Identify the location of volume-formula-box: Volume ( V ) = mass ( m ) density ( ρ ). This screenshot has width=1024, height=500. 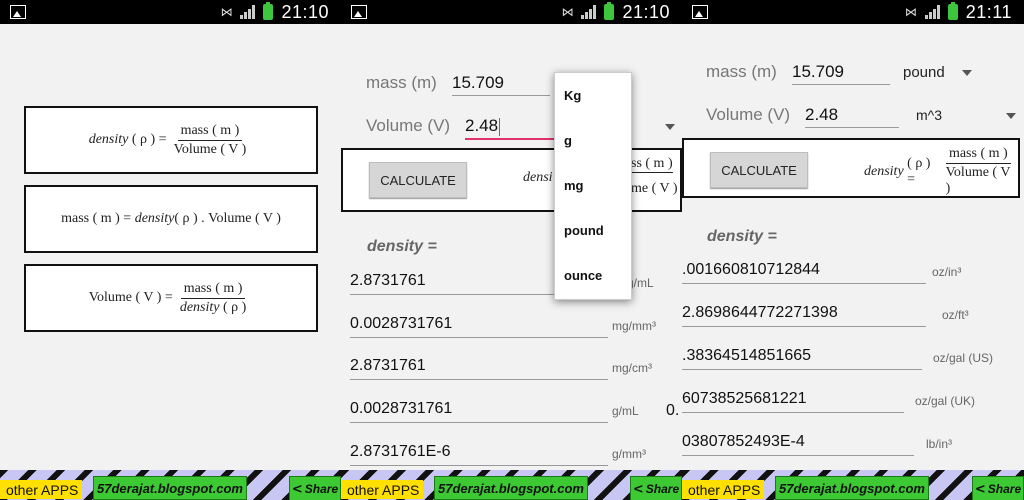
(171, 298).